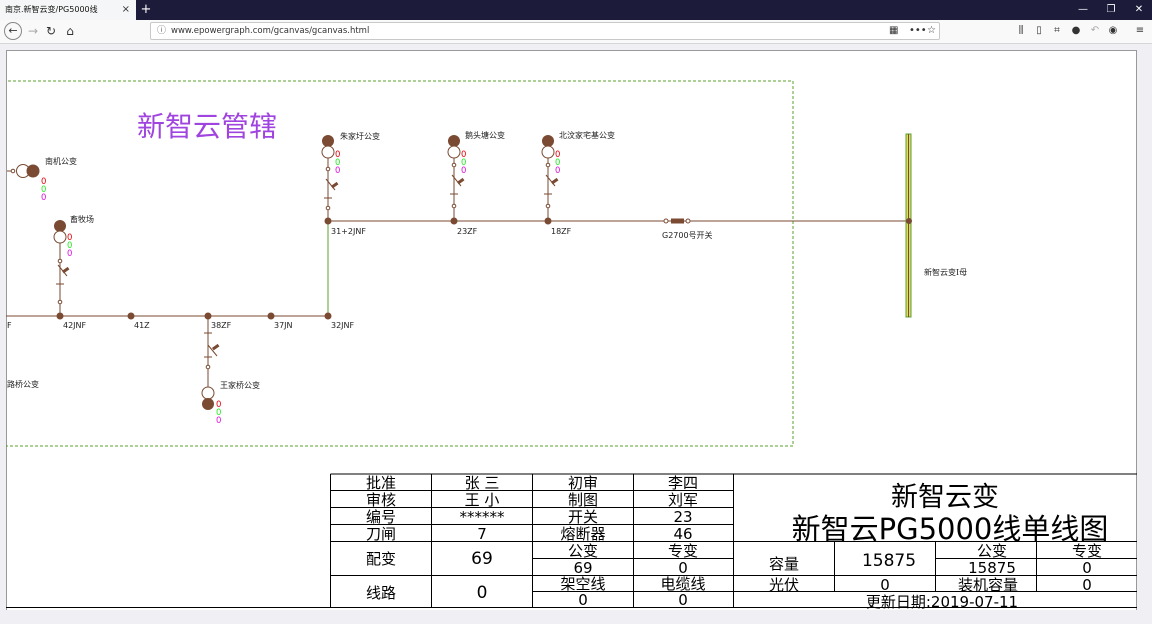 The height and width of the screenshot is (624, 1152). Describe the element at coordinates (1021, 31) in the screenshot. I see `library-icon: ⫼` at that location.